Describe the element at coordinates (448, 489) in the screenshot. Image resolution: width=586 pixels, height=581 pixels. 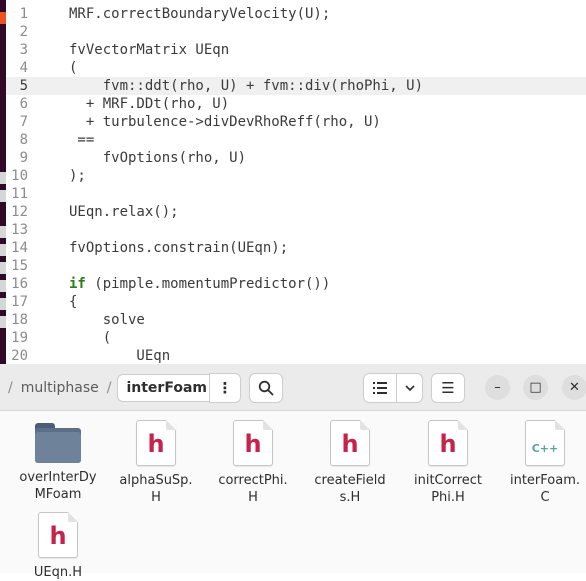
I see `file-name-label: initCorrect Phi.H` at that location.